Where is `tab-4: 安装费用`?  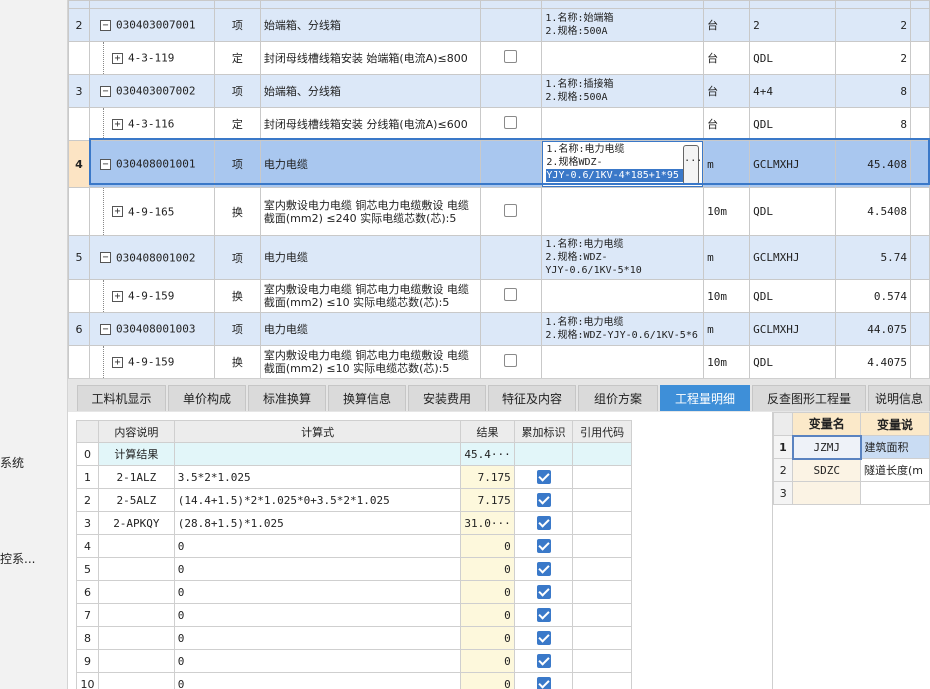
tab-4: 安装费用 is located at coordinates (447, 398).